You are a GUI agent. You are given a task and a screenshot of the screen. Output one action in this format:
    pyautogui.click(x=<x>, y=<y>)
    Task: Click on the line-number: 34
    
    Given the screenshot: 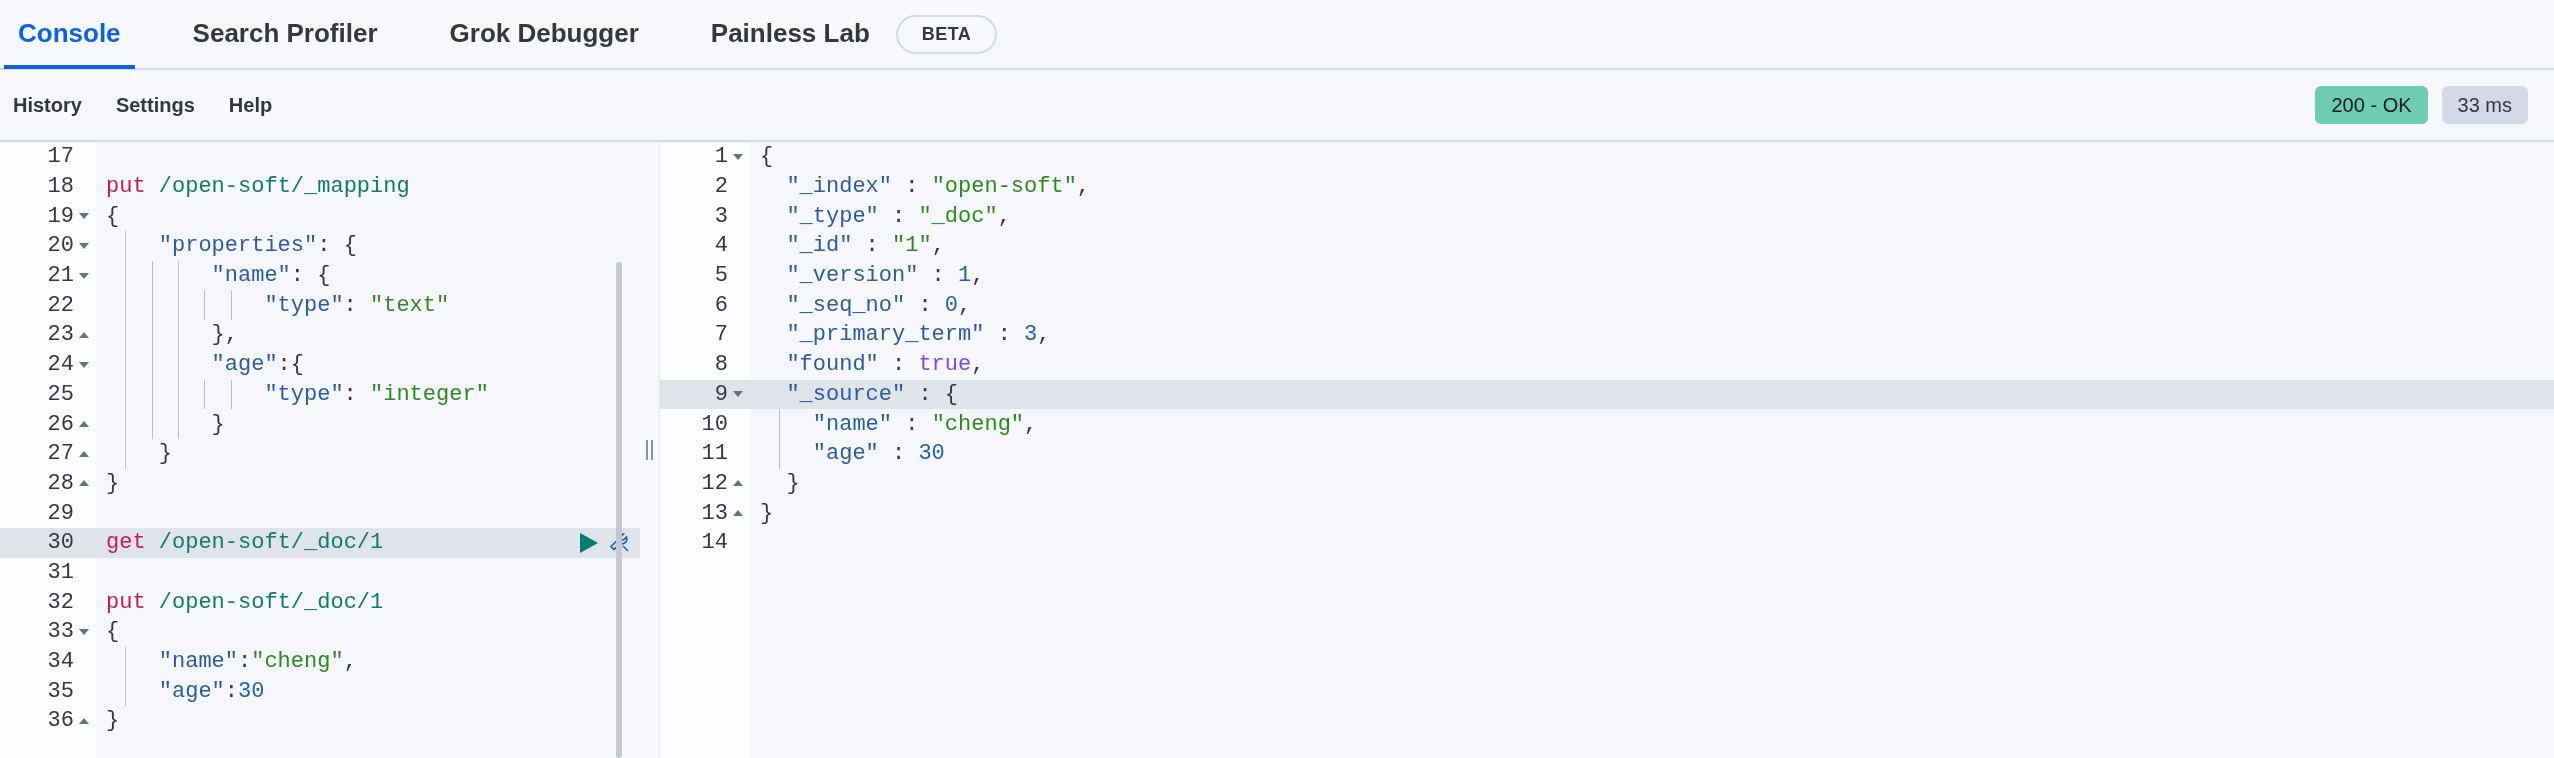 What is the action you would take?
    pyautogui.click(x=60, y=662)
    